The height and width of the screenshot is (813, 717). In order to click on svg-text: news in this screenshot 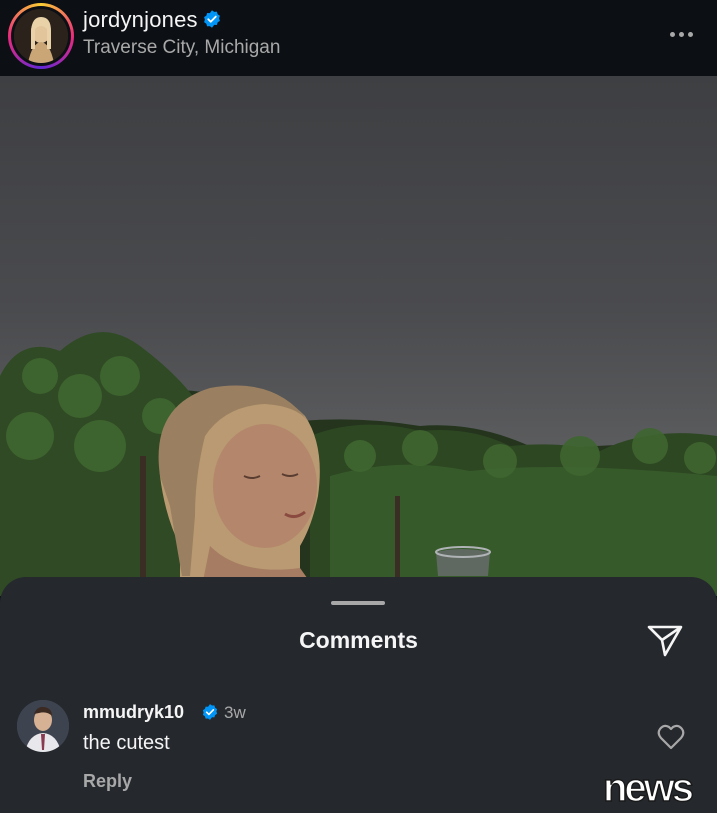, I will do `click(648, 788)`.